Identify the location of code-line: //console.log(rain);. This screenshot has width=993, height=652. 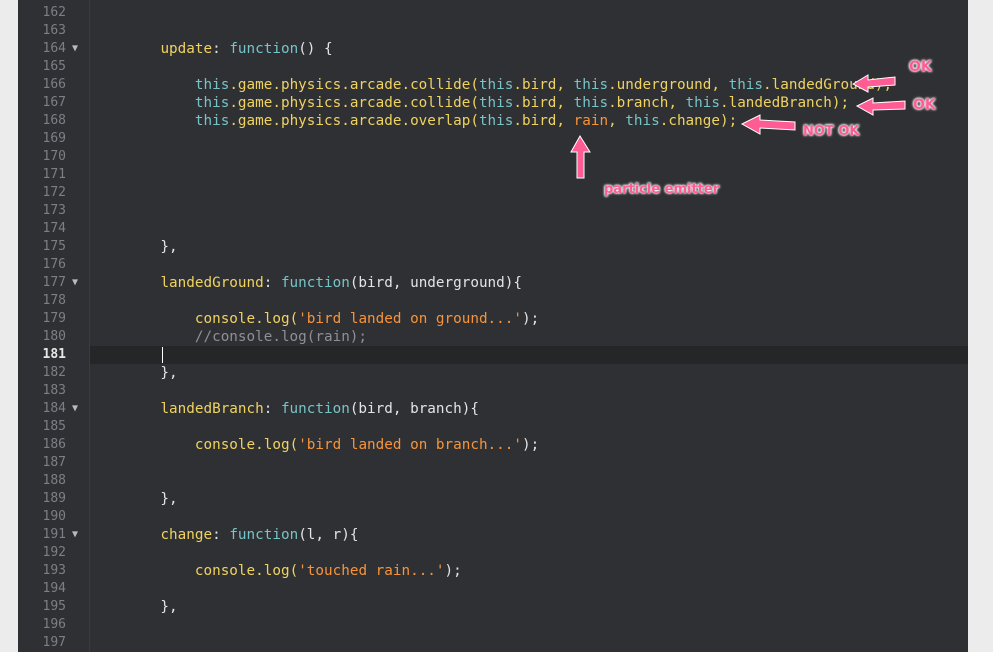
(246, 337).